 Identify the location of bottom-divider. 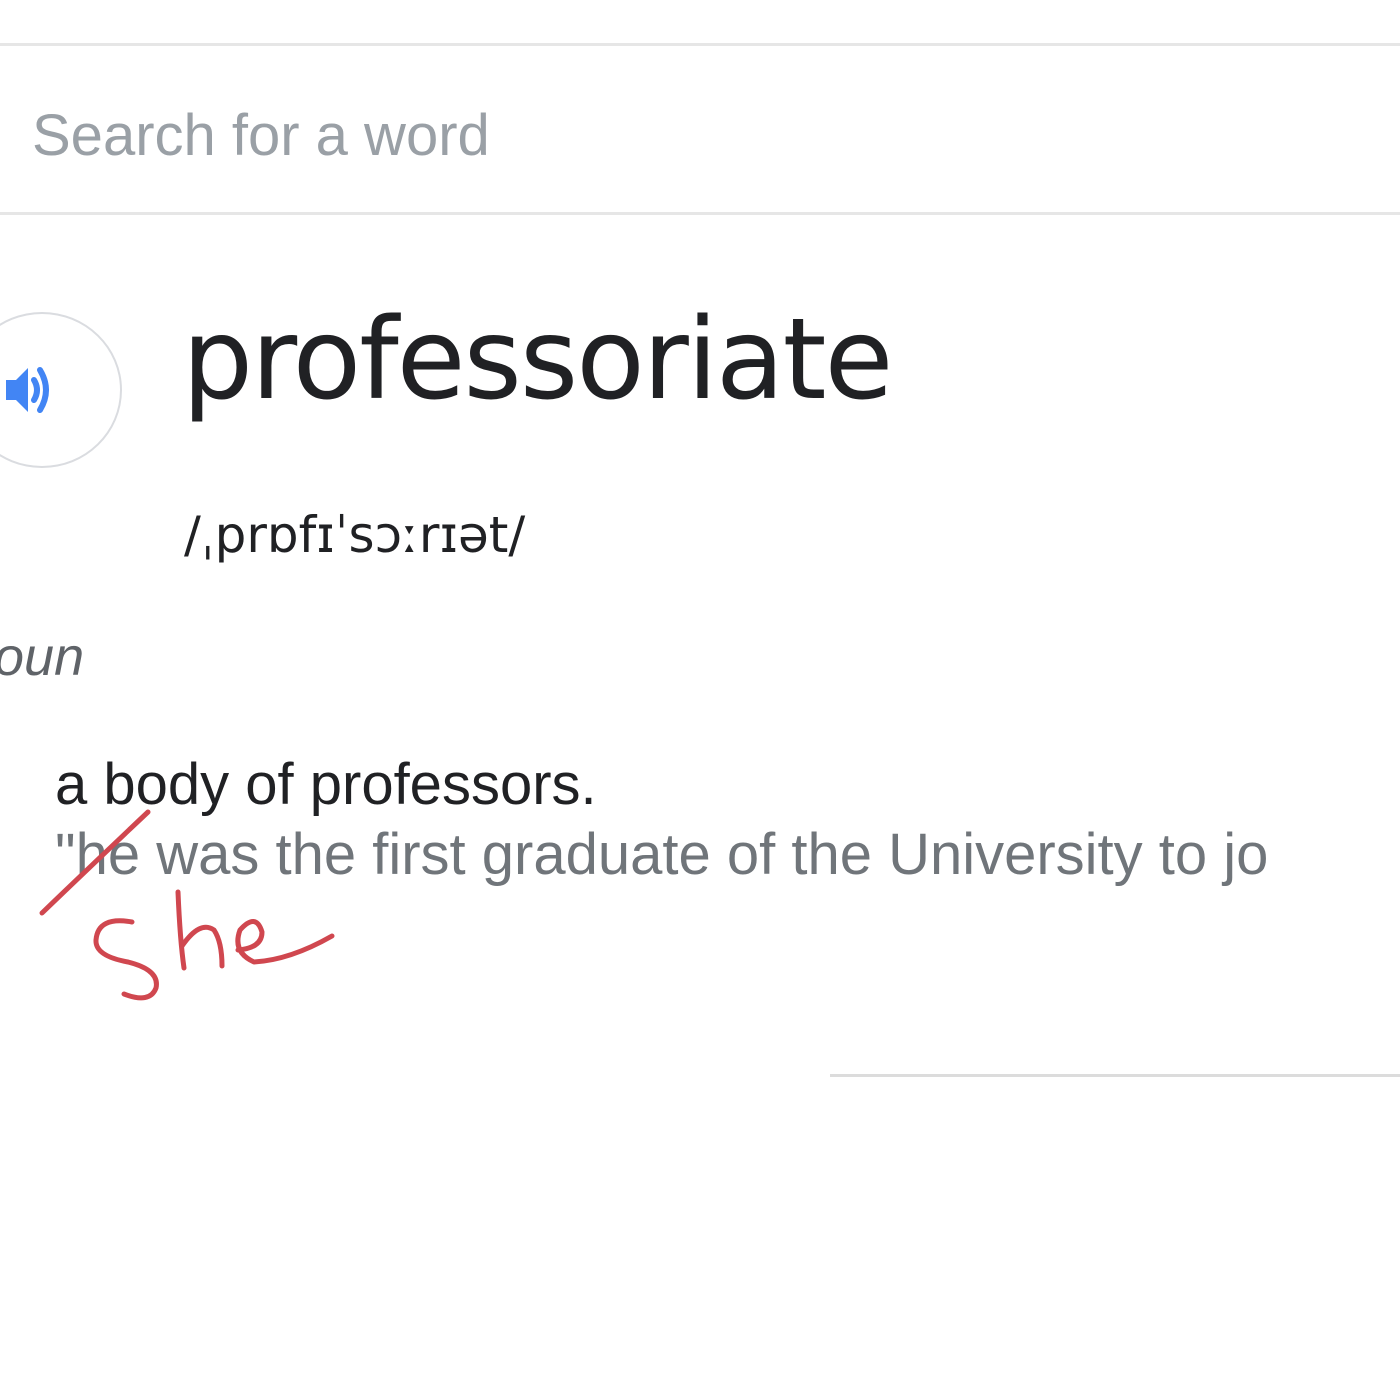
(1115, 1075).